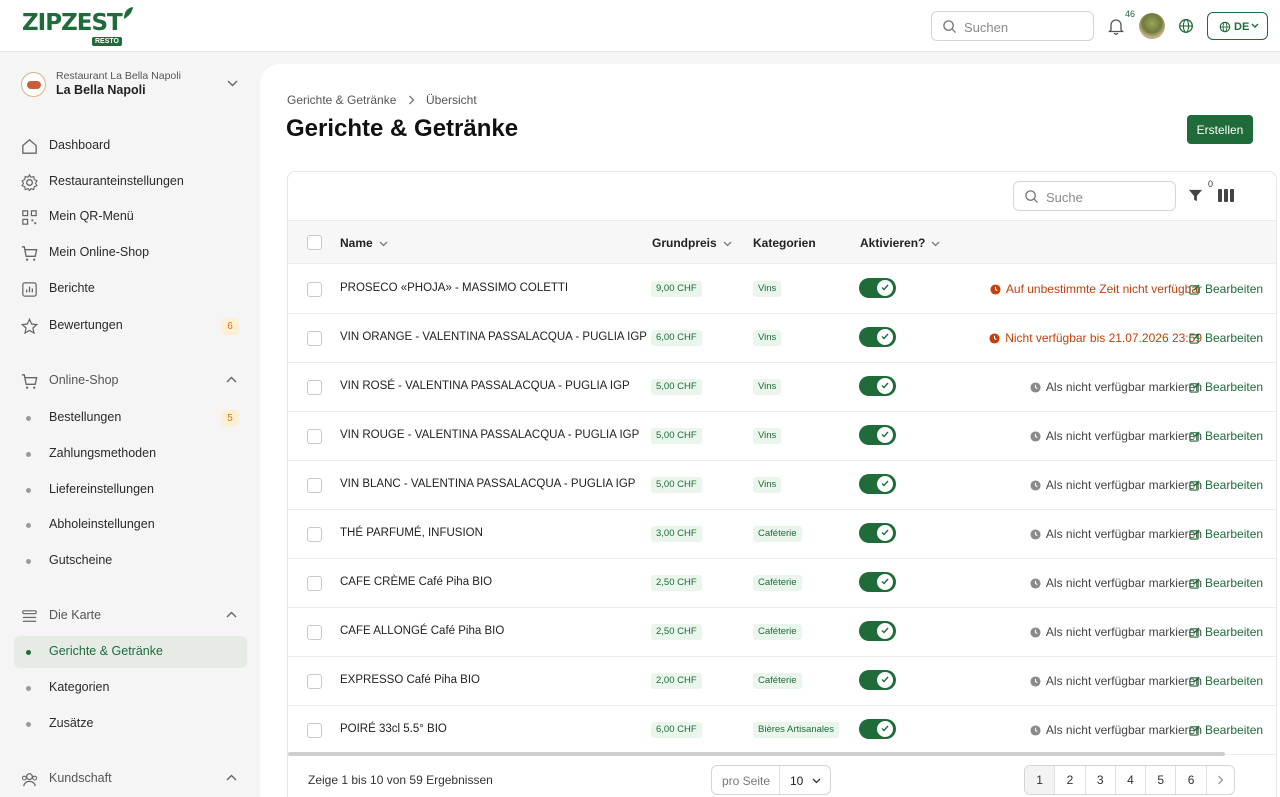  I want to click on top-search-box, so click(1012, 26).